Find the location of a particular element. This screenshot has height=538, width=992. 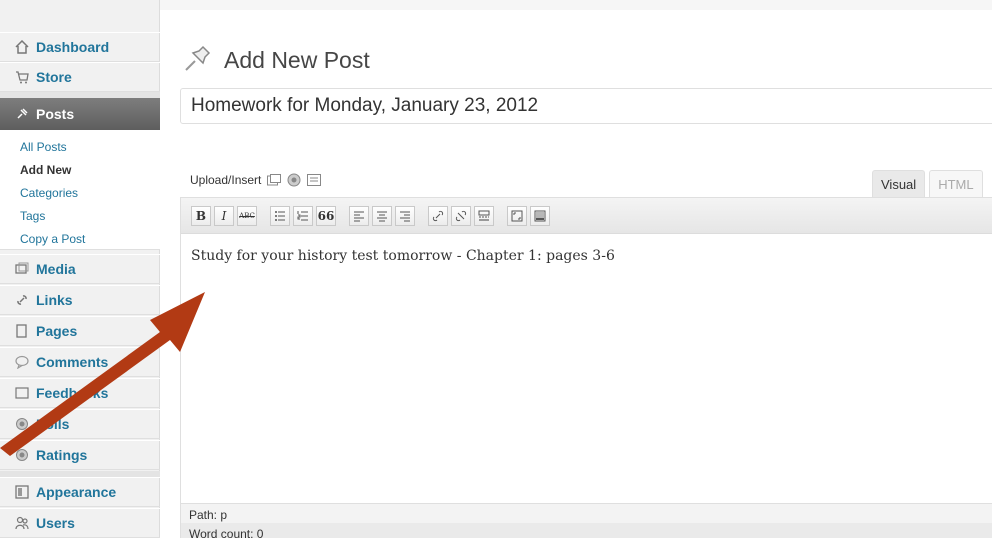

align-center-button is located at coordinates (382, 215).